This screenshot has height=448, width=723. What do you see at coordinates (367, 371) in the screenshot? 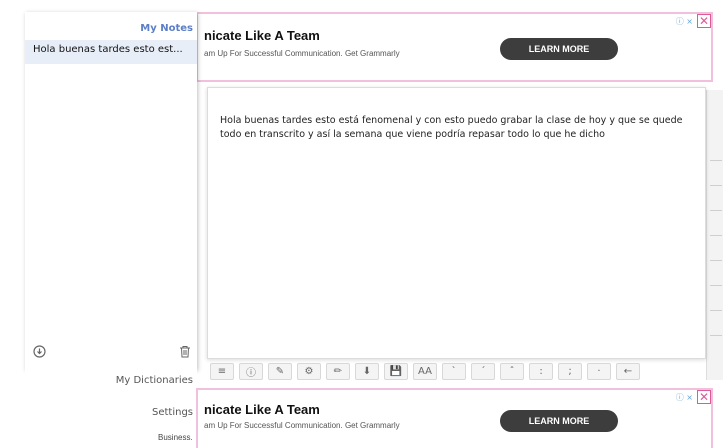
I see `toolbar-download-button: ⬇` at bounding box center [367, 371].